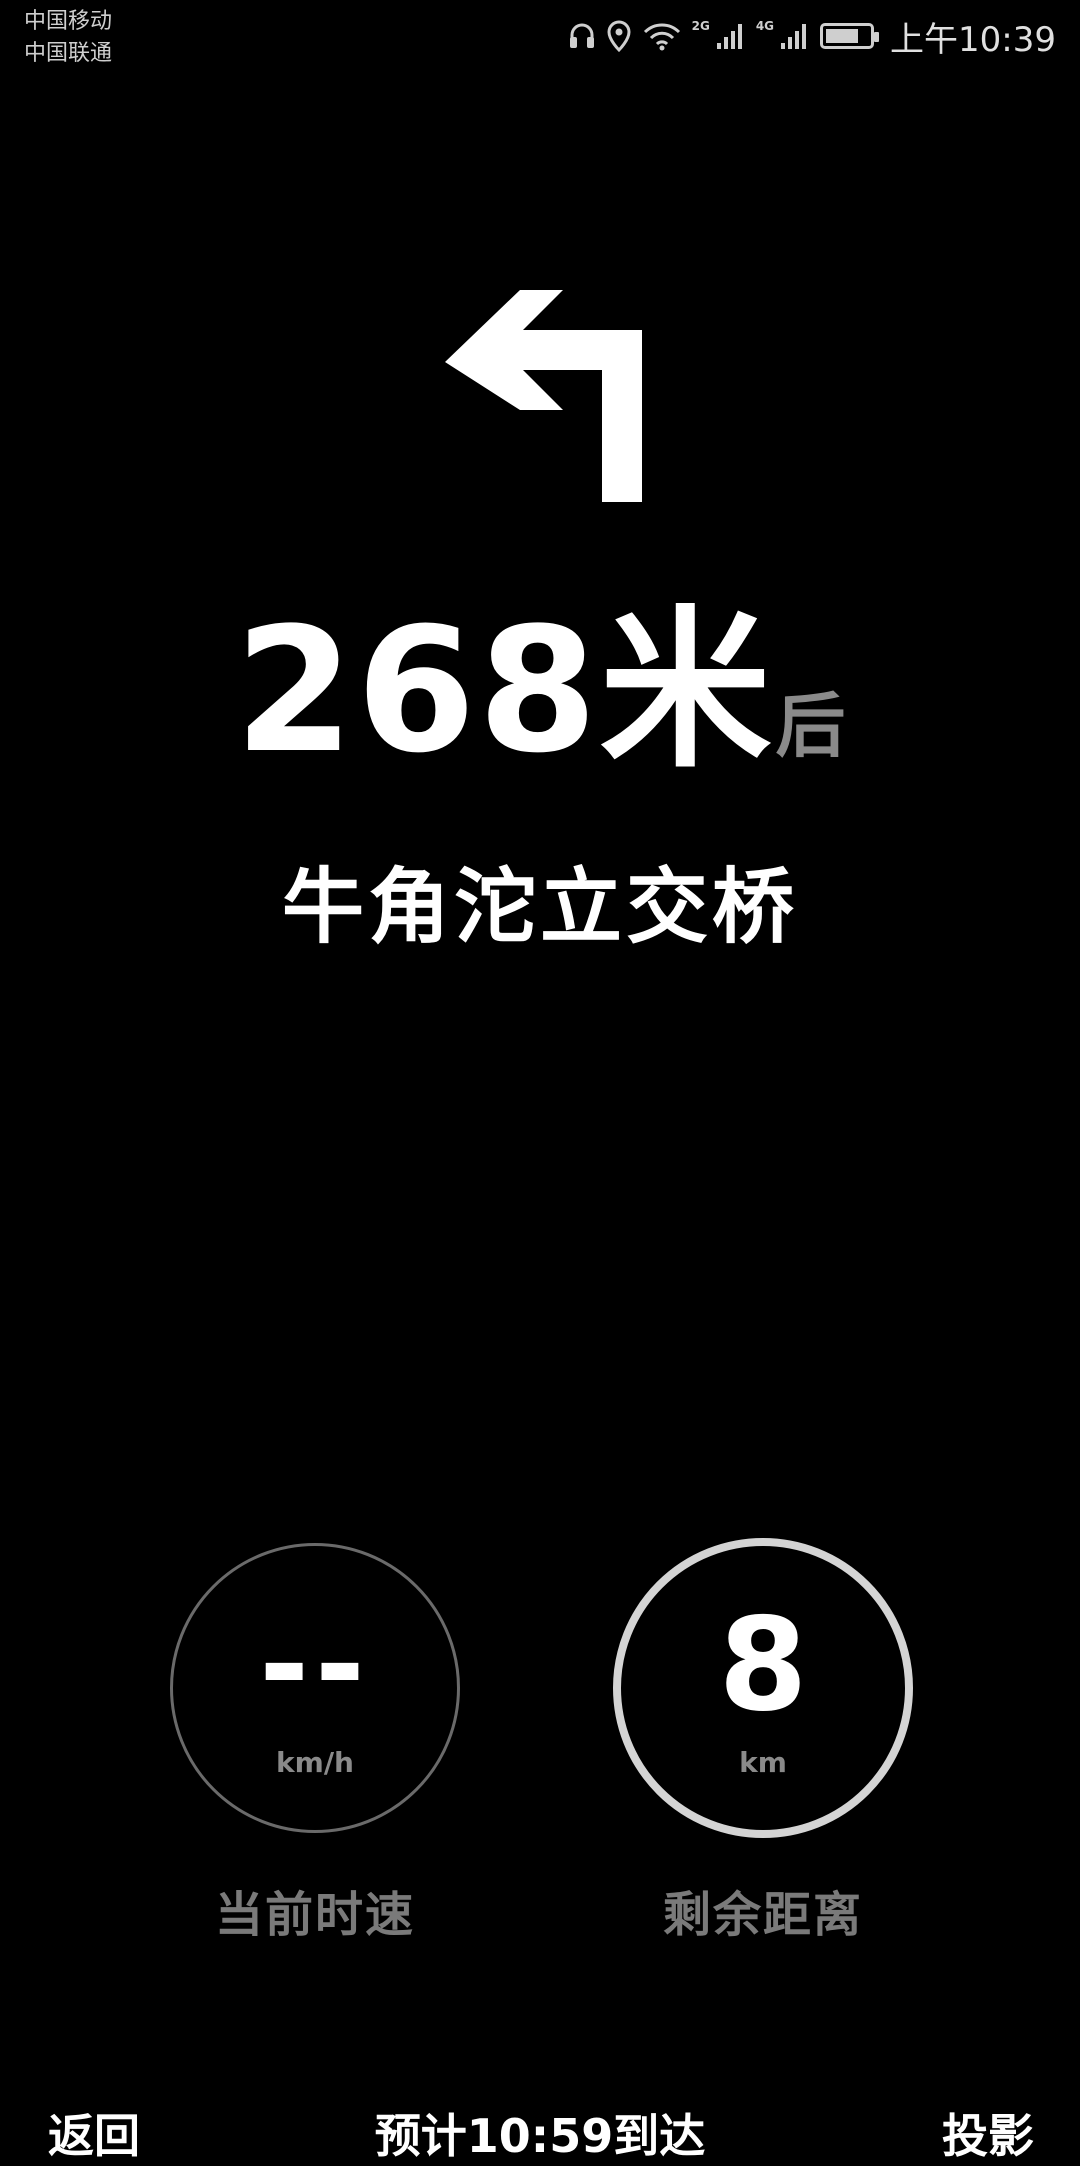  I want to click on bottom-bar: 预计10:59到达 返回 投影, so click(540, 2131).